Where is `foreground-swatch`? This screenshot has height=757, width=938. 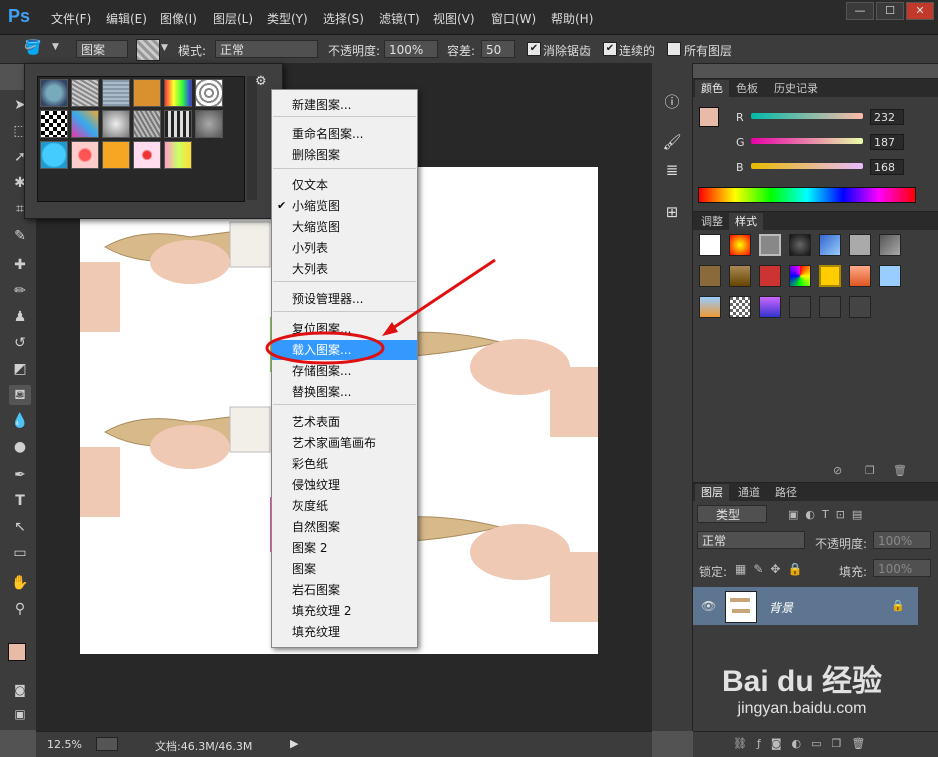
foreground-swatch is located at coordinates (709, 117).